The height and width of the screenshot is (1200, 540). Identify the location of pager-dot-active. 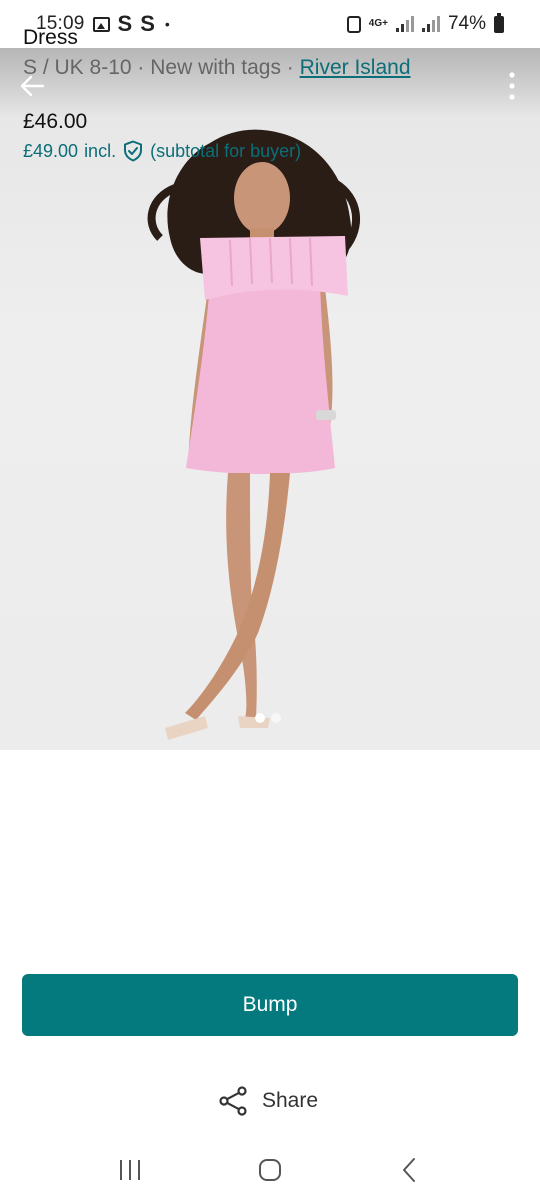
(260, 718).